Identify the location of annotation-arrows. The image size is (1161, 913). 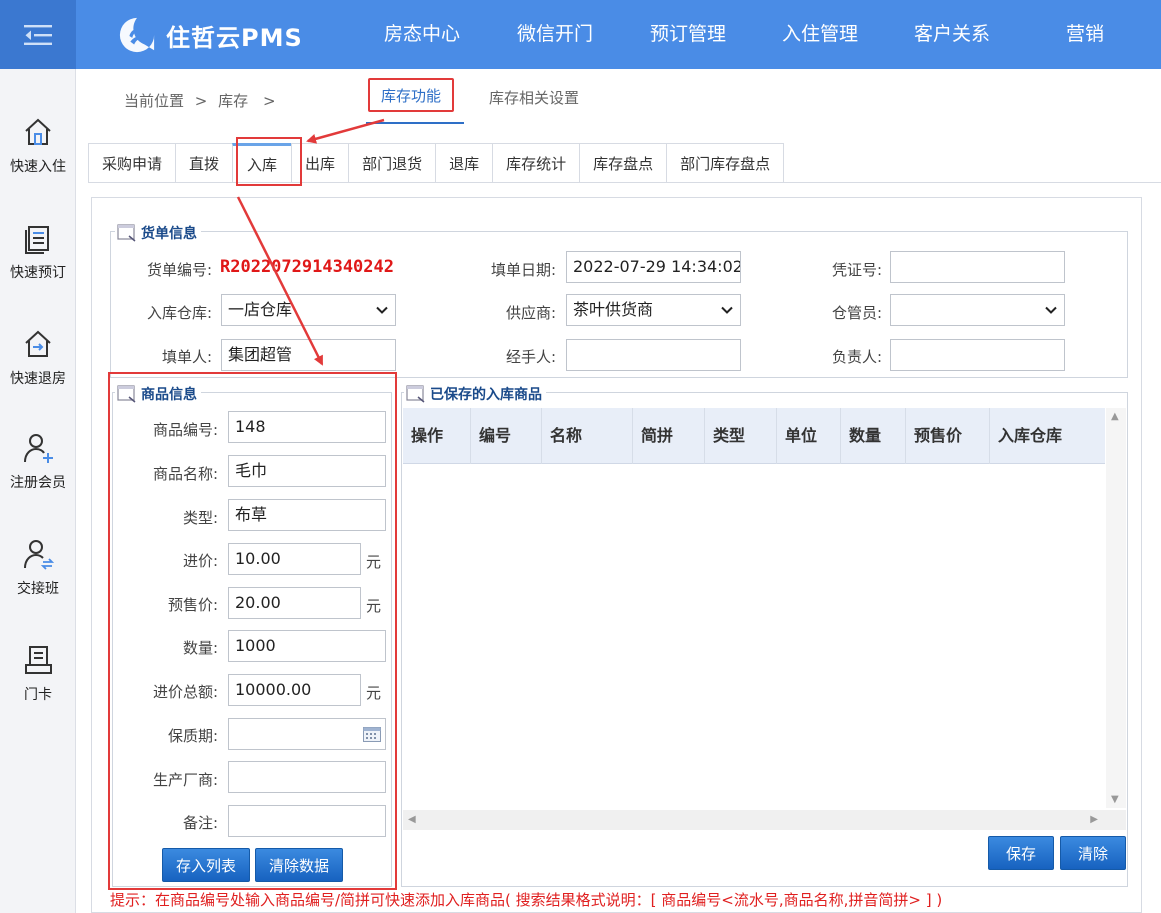
(310, 242).